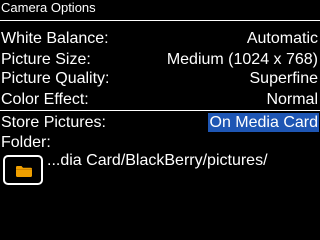 The height and width of the screenshot is (240, 320). What do you see at coordinates (26, 142) in the screenshot?
I see `folder-label: Folder:` at bounding box center [26, 142].